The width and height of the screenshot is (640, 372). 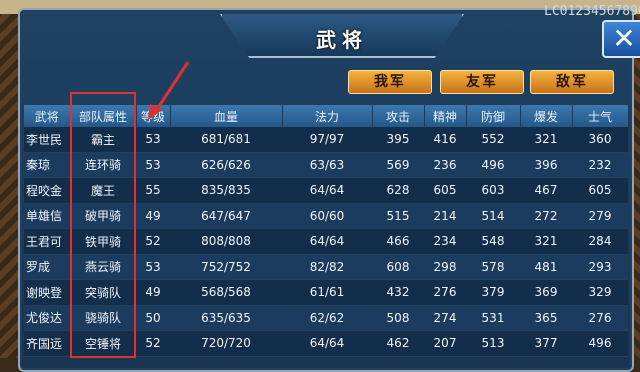 What do you see at coordinates (493, 116) in the screenshot?
I see `header-defense: 防御` at bounding box center [493, 116].